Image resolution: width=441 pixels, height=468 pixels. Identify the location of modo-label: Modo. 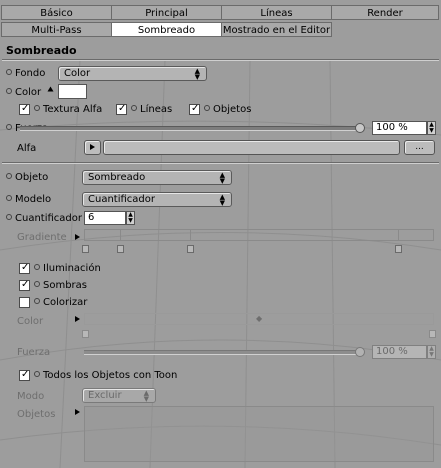
(31, 396).